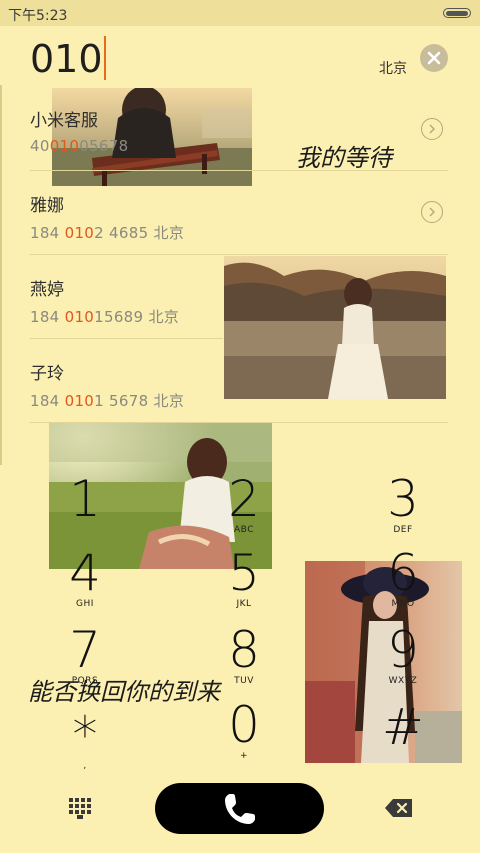  What do you see at coordinates (105, 317) in the screenshot?
I see `contact-number: 184 01015689 北京` at bounding box center [105, 317].